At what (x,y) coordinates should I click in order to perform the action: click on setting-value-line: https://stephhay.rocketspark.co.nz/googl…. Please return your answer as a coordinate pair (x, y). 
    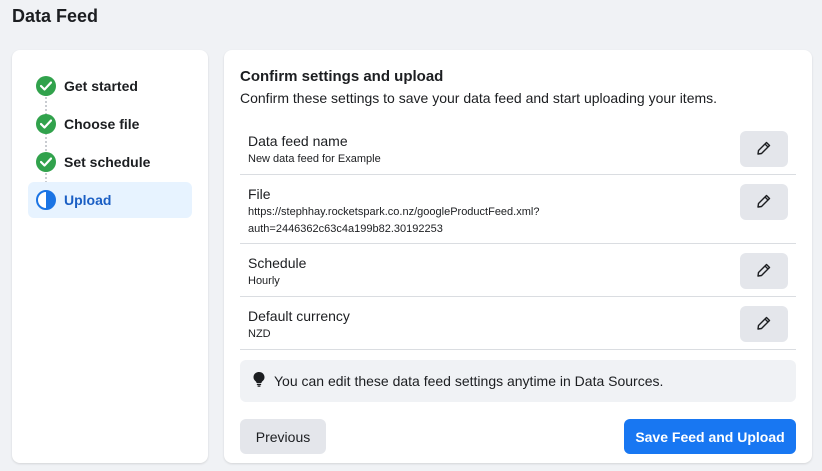
    Looking at the image, I should click on (394, 212).